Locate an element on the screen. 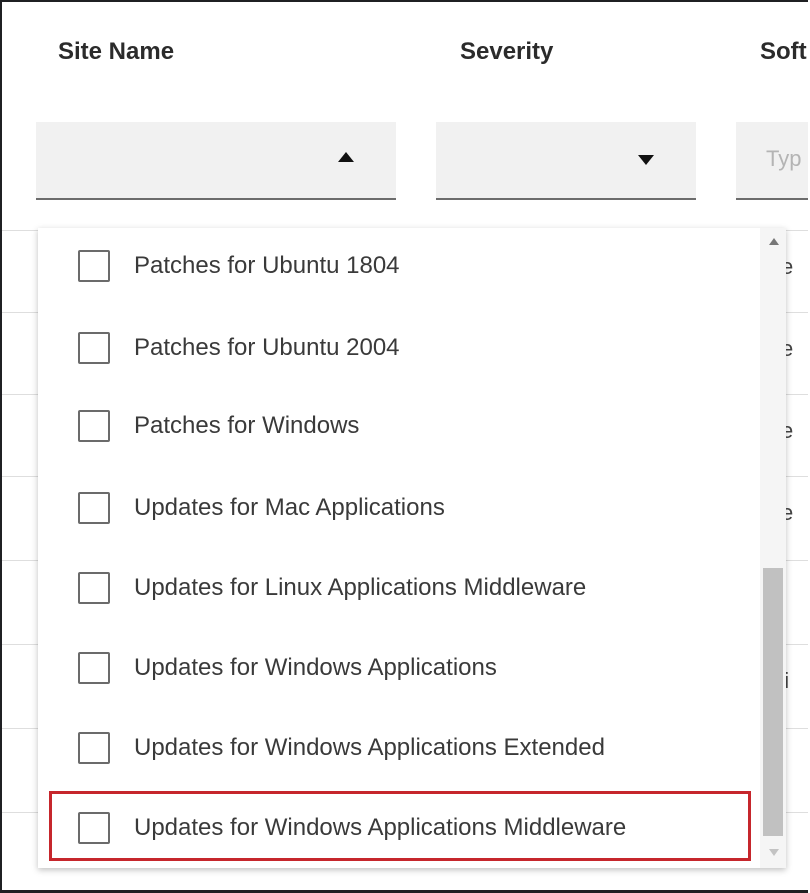 This screenshot has width=810, height=893. dropdown-option: Patches for Ubuntu 2004 is located at coordinates (398, 350).